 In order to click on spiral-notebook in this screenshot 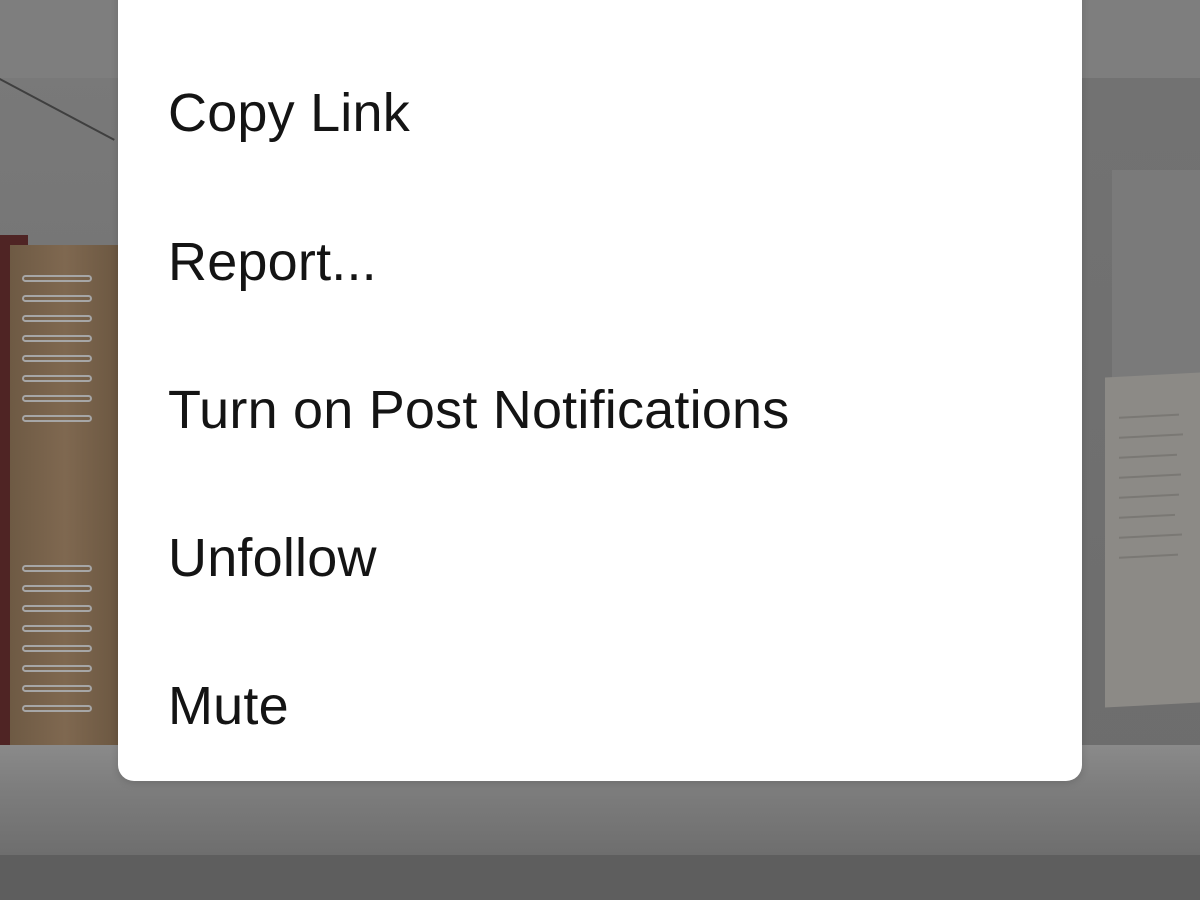, I will do `click(65, 497)`.